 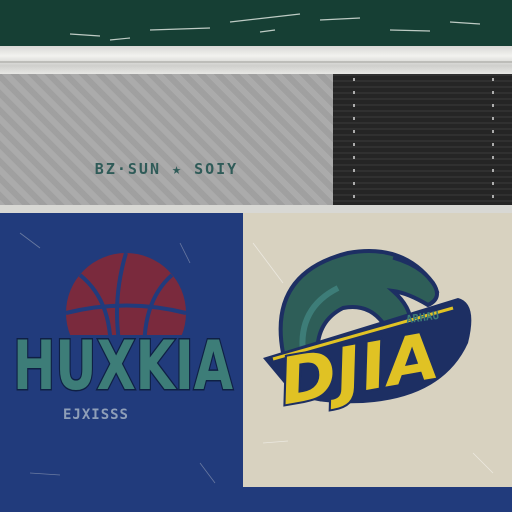 I want to click on band-wordmark: BZ·SUN ★ SOIY, so click(x=166, y=169).